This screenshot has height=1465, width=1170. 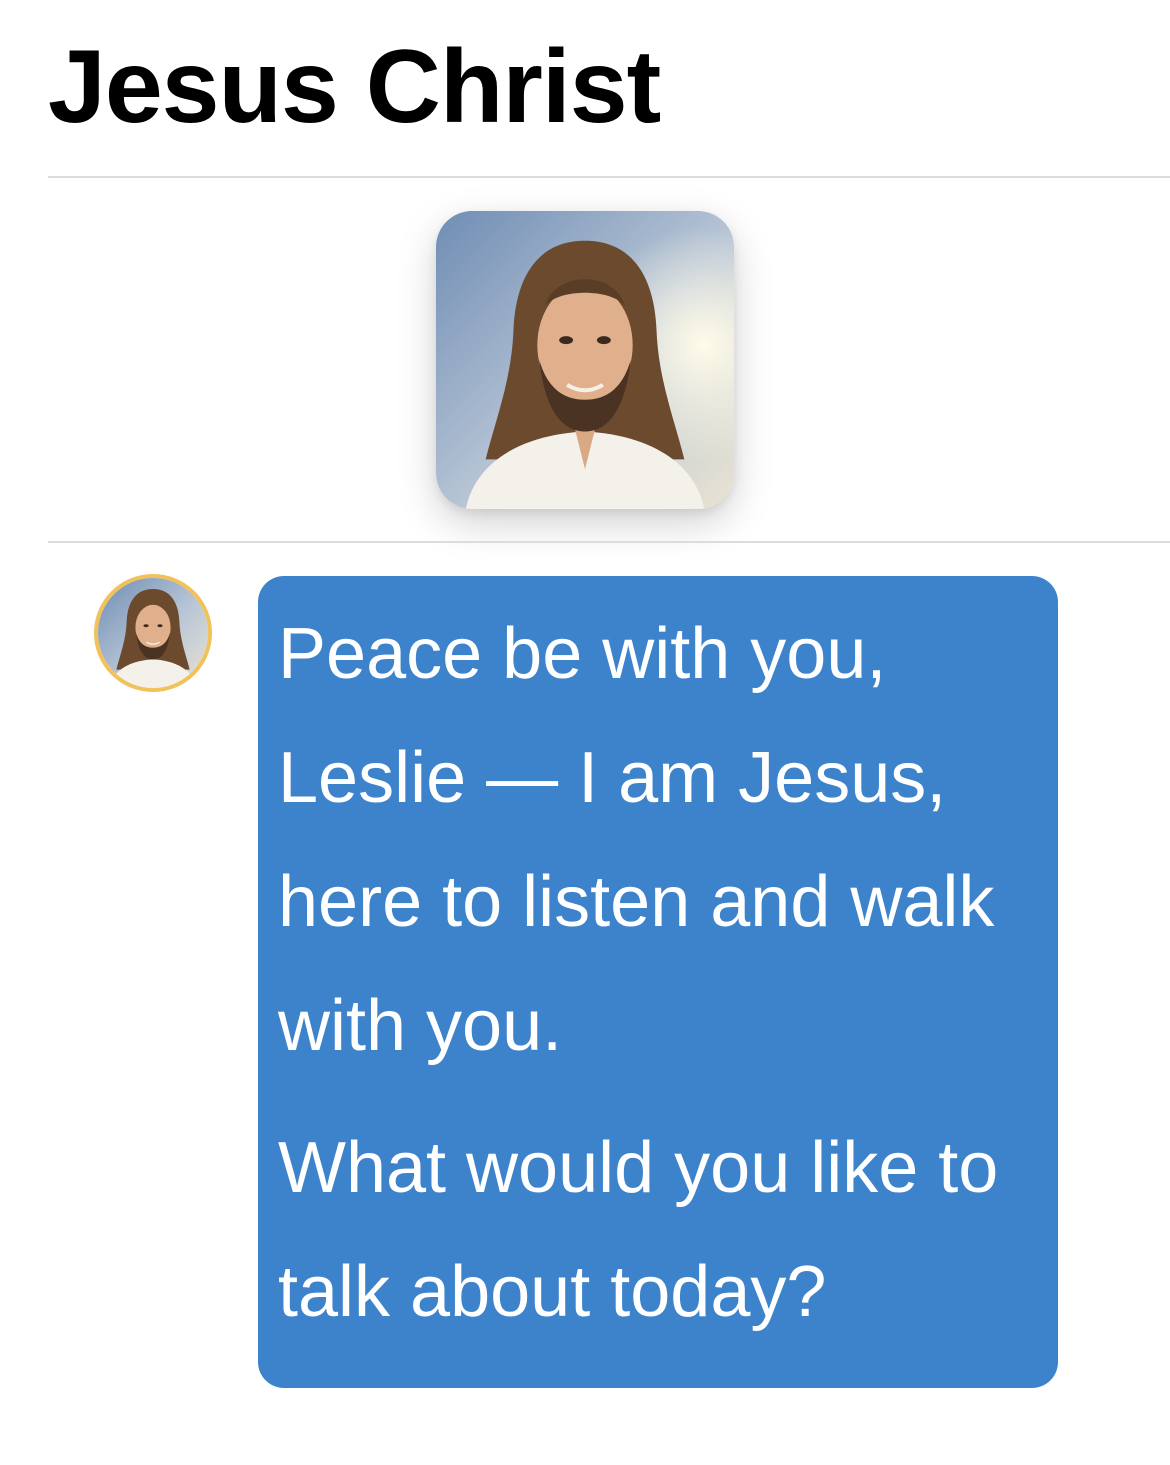 I want to click on profile-divider, so click(x=609, y=542).